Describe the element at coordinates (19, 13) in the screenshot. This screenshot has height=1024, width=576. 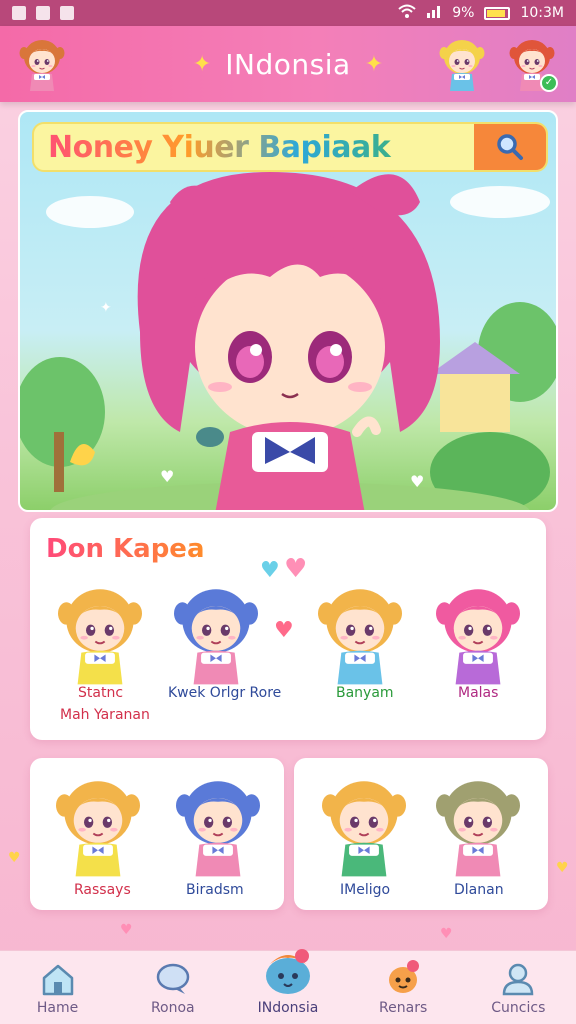
I see `notification-icon` at that location.